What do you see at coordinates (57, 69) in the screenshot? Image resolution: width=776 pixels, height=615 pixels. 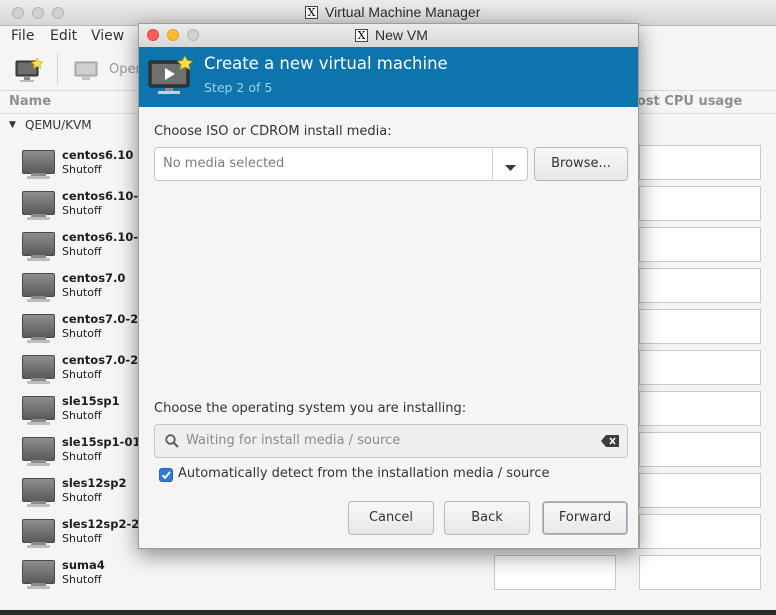 I see `toolbar-separator` at bounding box center [57, 69].